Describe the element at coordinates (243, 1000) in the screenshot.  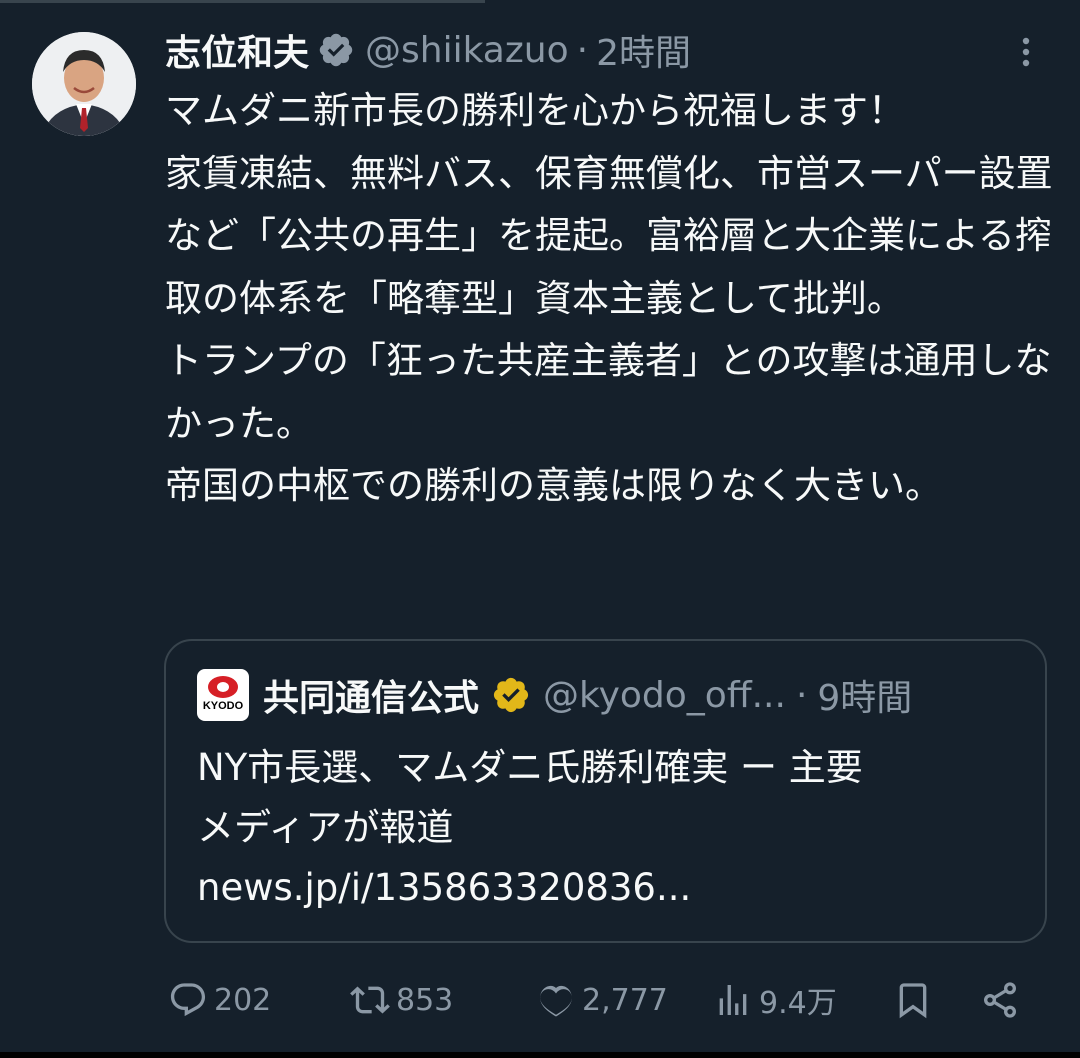
I see `reply-count: 202` at that location.